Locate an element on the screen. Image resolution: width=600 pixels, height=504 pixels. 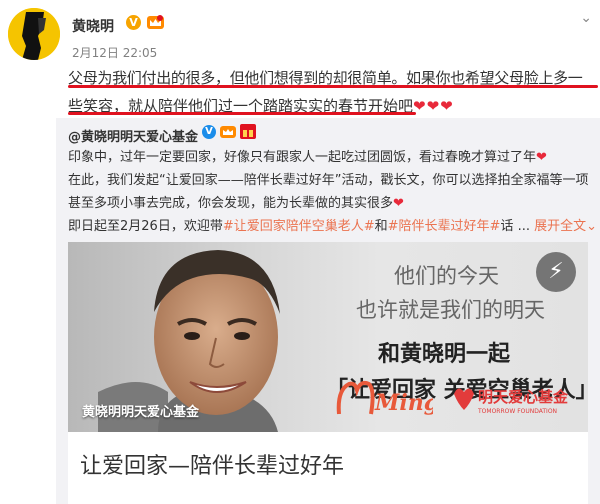
avatar is located at coordinates (34, 34).